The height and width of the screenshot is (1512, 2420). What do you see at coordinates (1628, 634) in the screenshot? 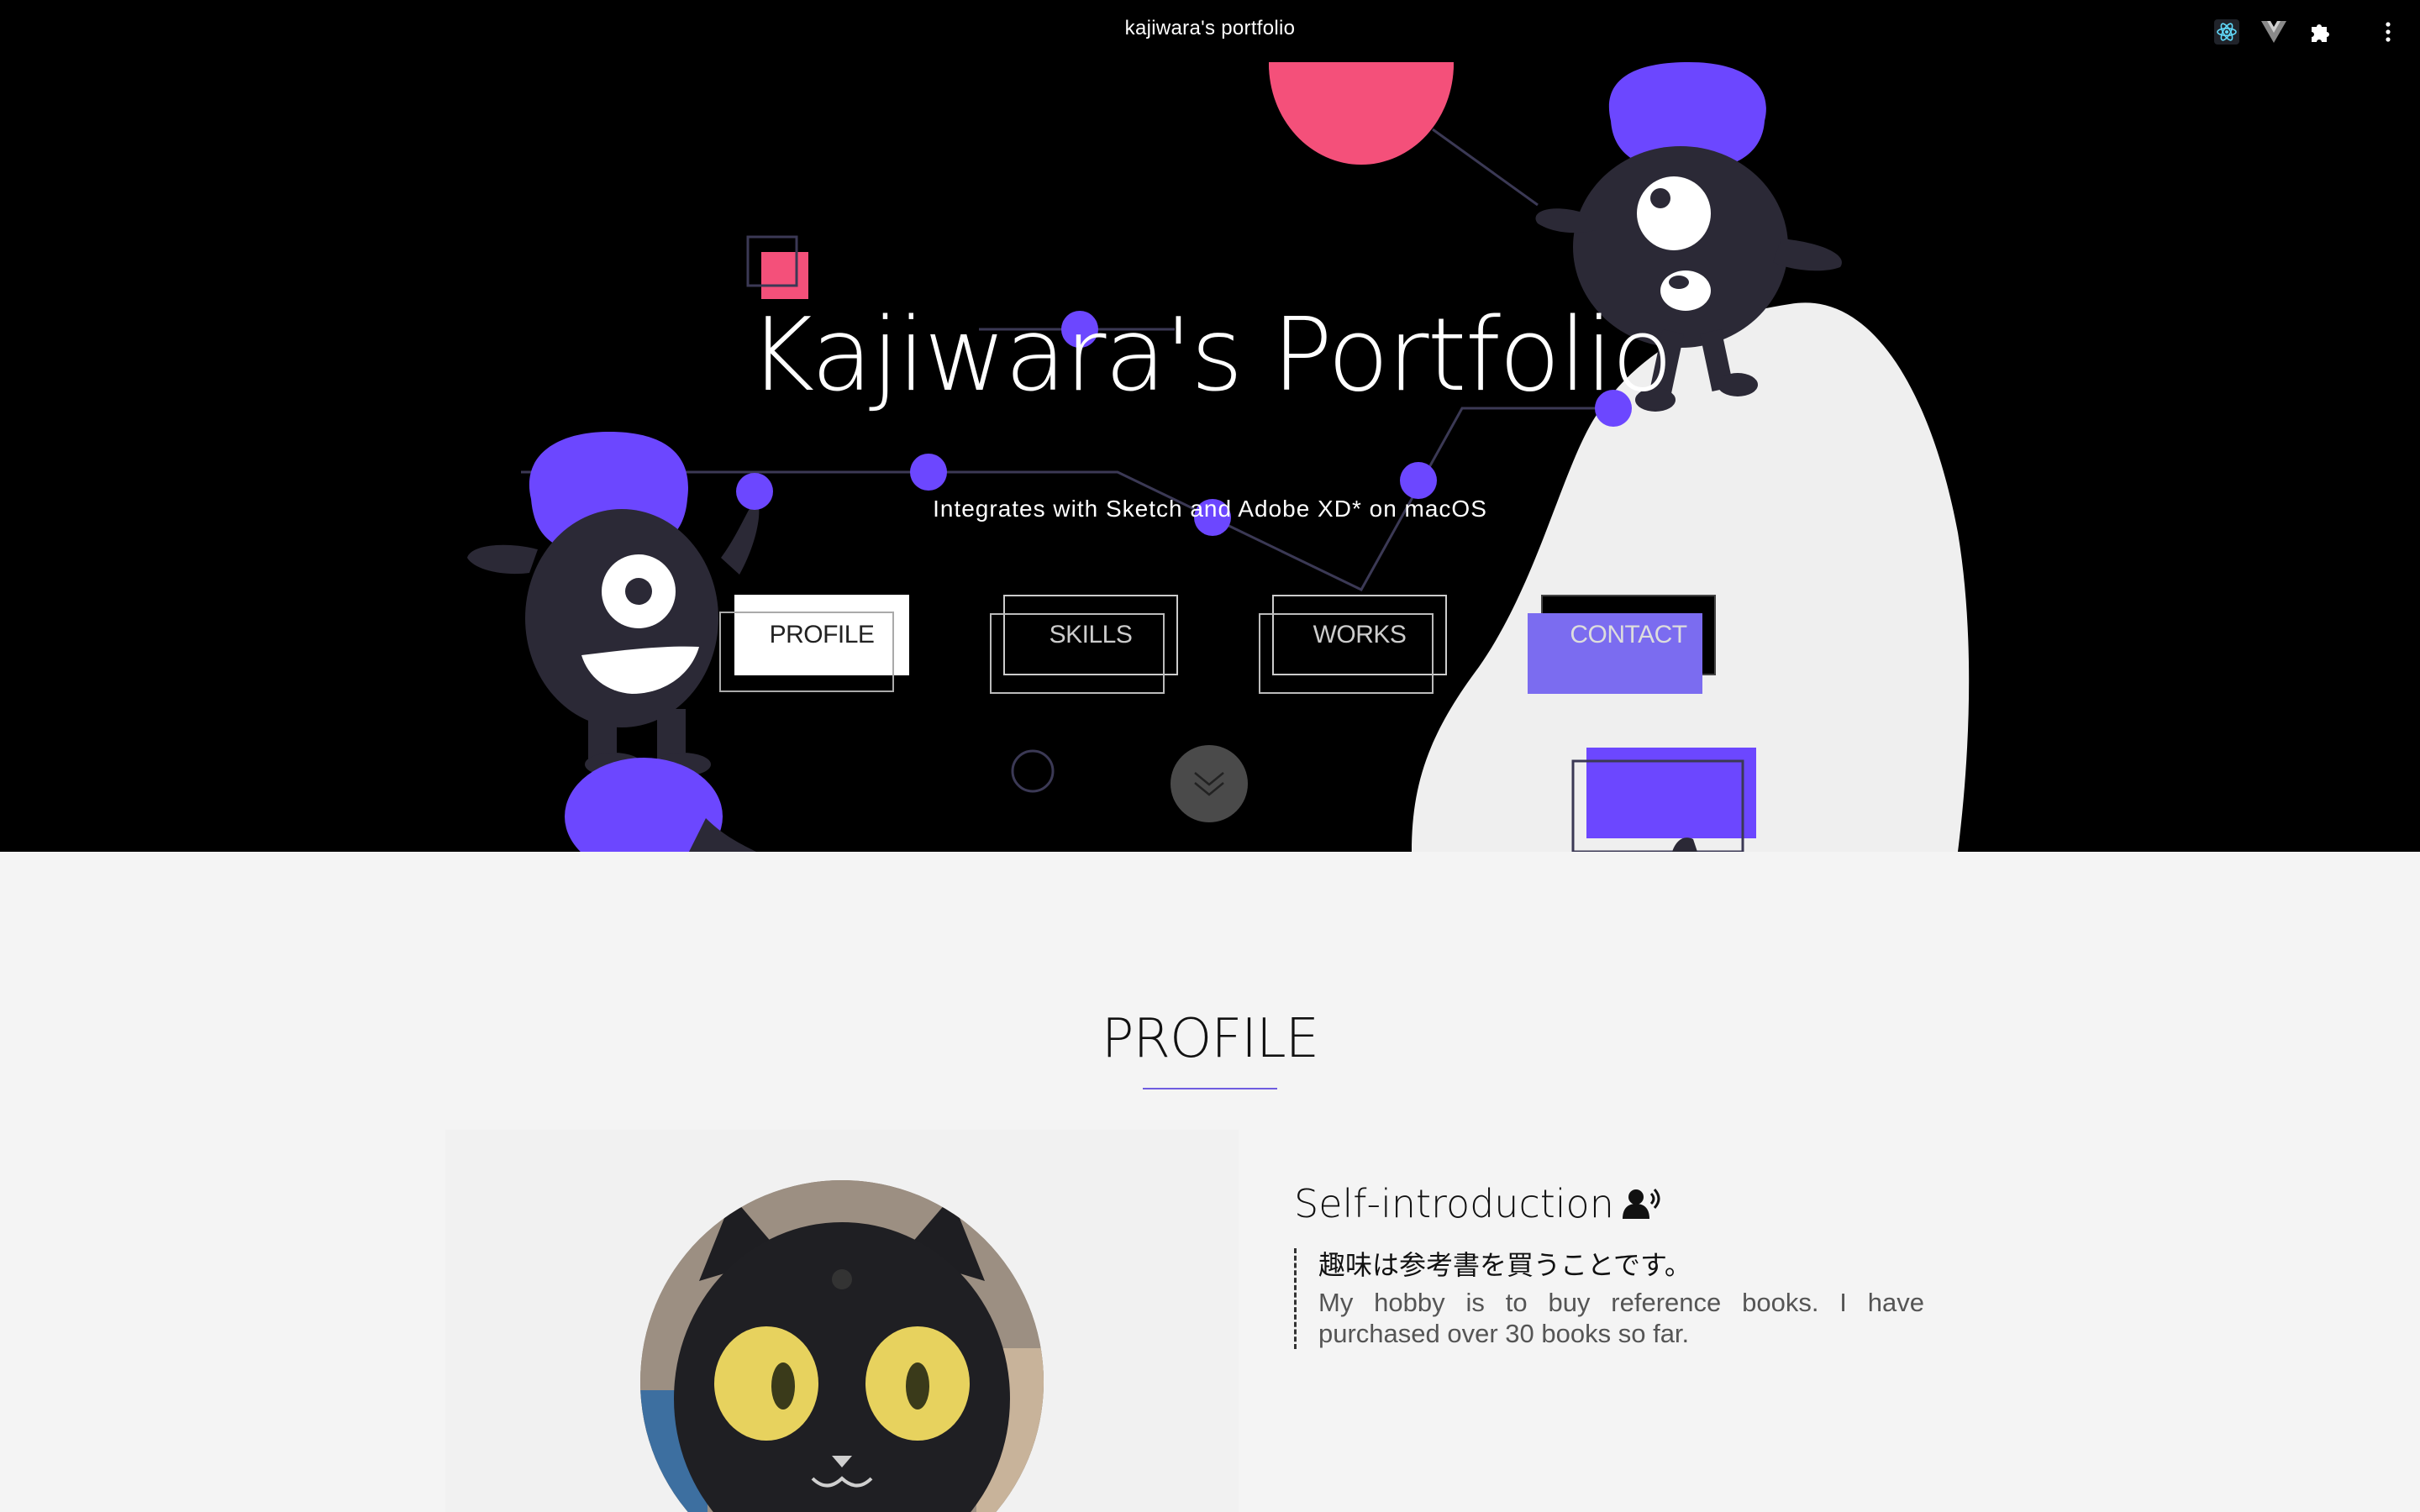
I see `nav-contact-label: CONTACT` at bounding box center [1628, 634].